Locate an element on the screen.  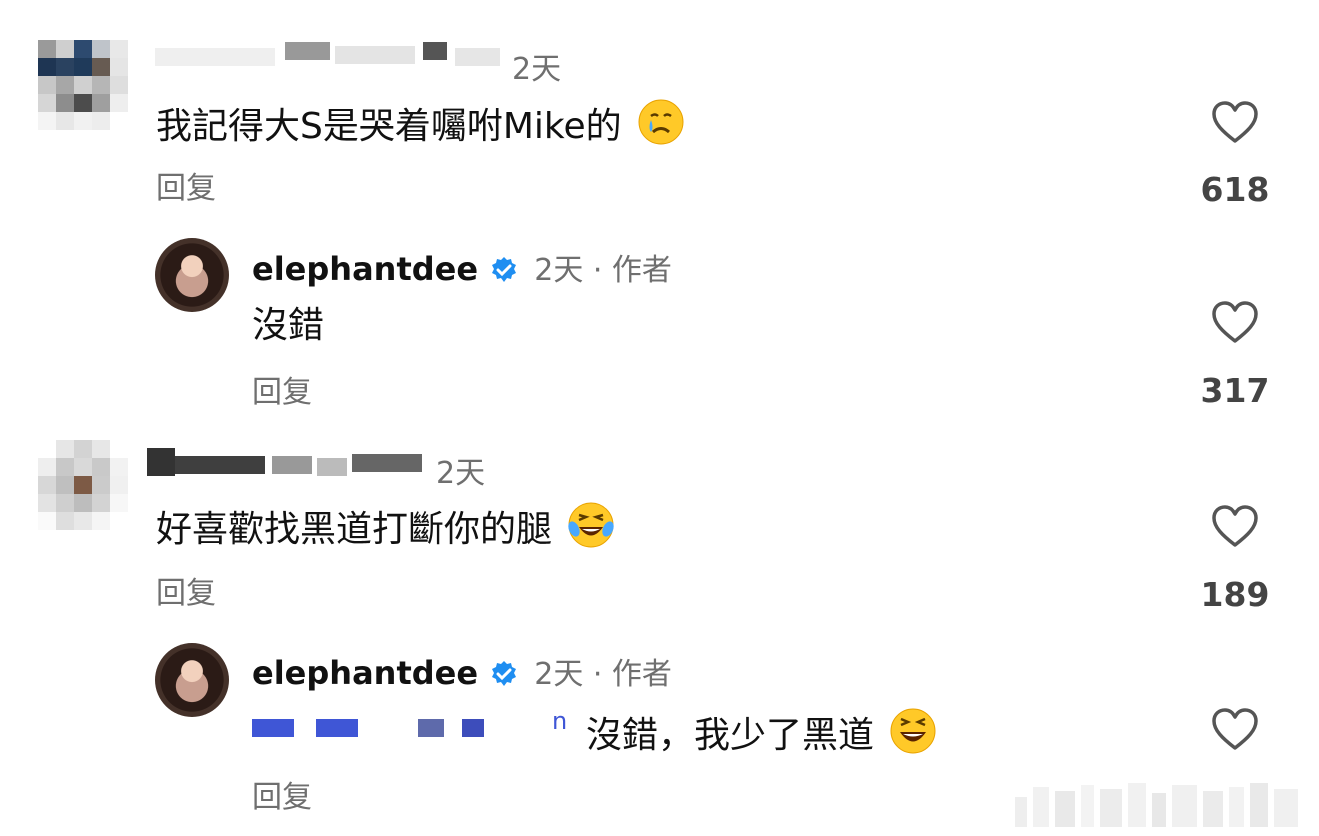
comment-1-time: 2天 is located at coordinates (537, 69).